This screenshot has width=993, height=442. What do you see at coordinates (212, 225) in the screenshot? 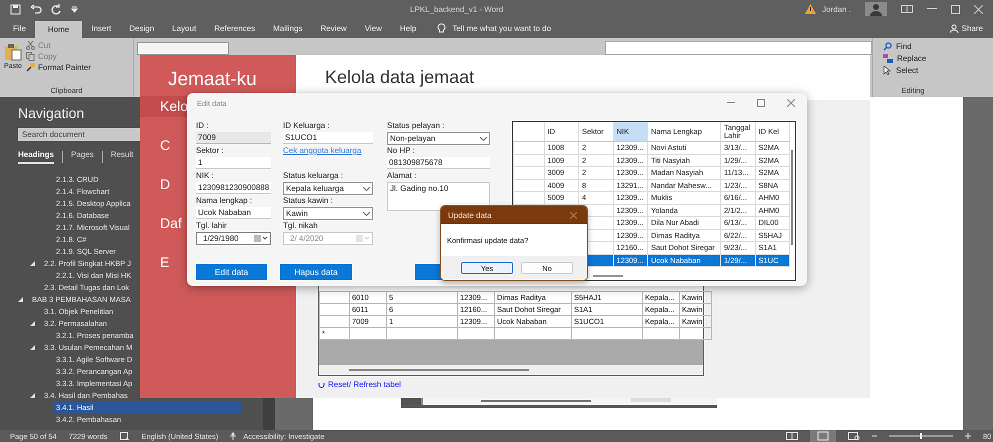
I see `field-label: Tgl. lahir` at bounding box center [212, 225].